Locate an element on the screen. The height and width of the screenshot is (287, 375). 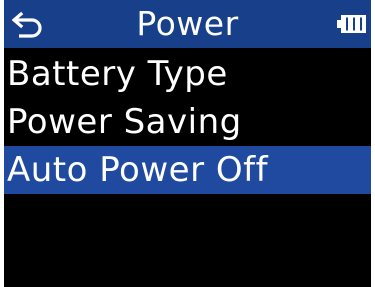
menu-item-label: Battery Type is located at coordinates (117, 74).